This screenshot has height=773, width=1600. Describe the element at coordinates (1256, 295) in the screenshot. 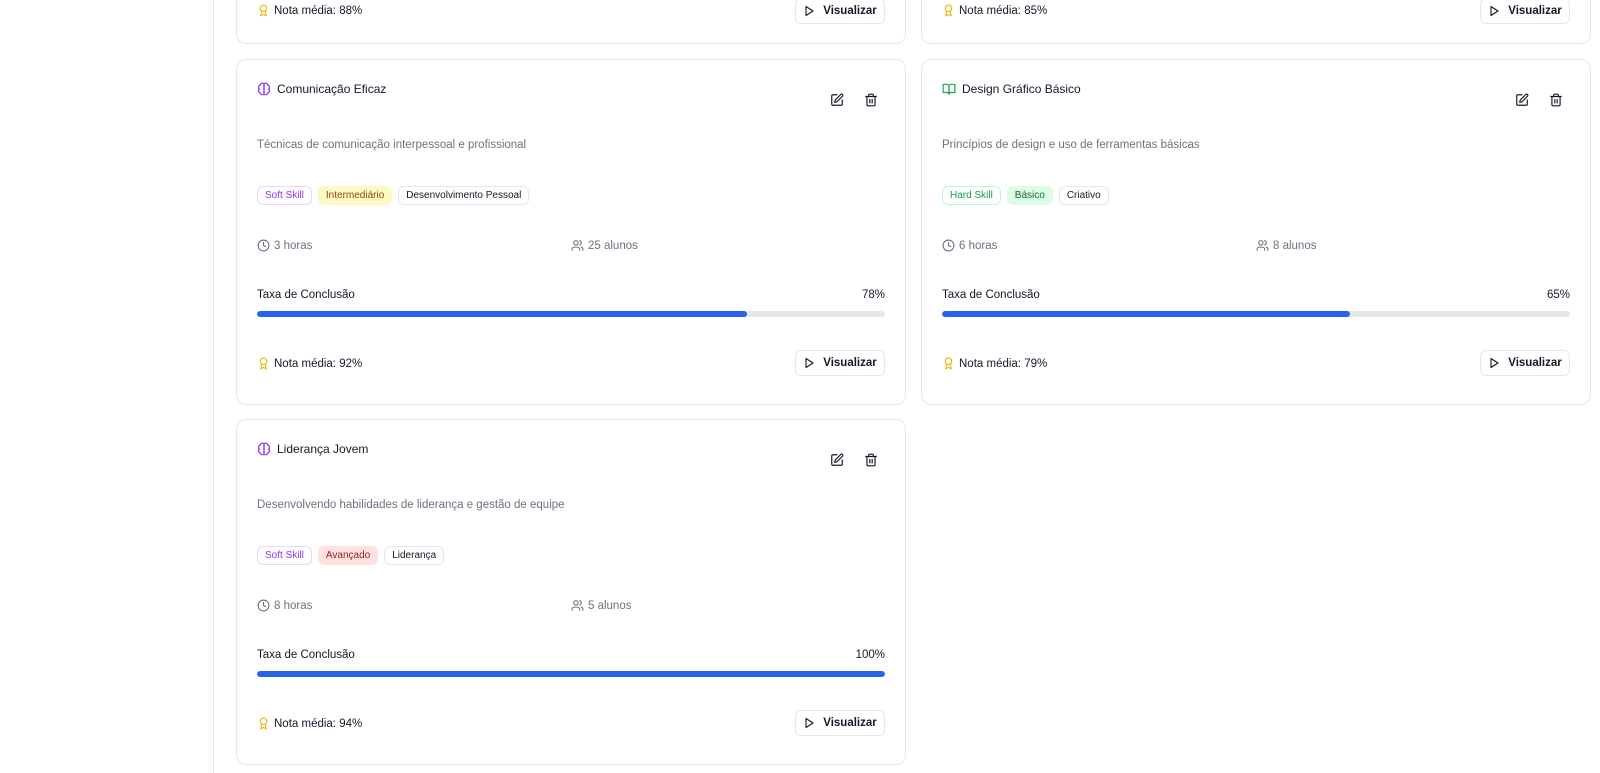

I see `completion-rate: Taxa de Conclusão 65%` at that location.